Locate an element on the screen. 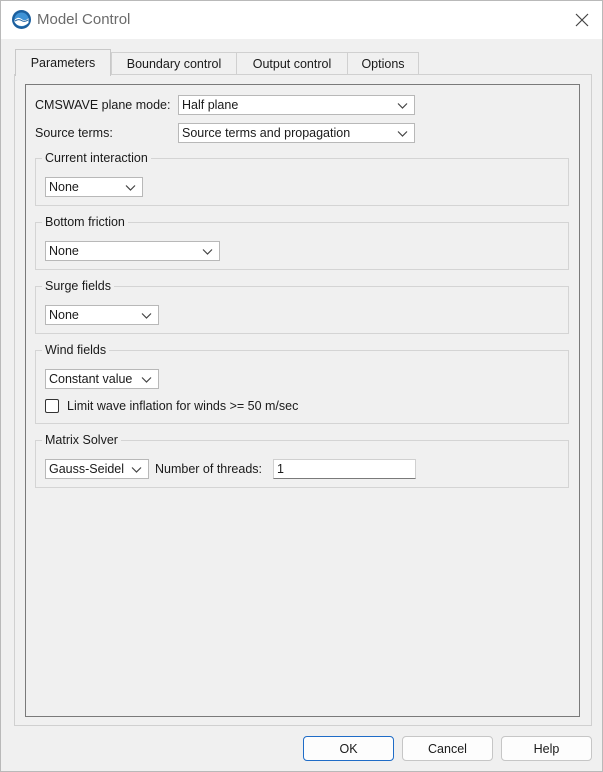  app-globe-icon is located at coordinates (21, 19).